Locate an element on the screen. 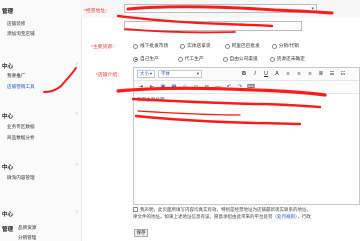 Image resolution: width=360 pixels, height=241 pixels. link-icon: ∞ is located at coordinates (196, 87).